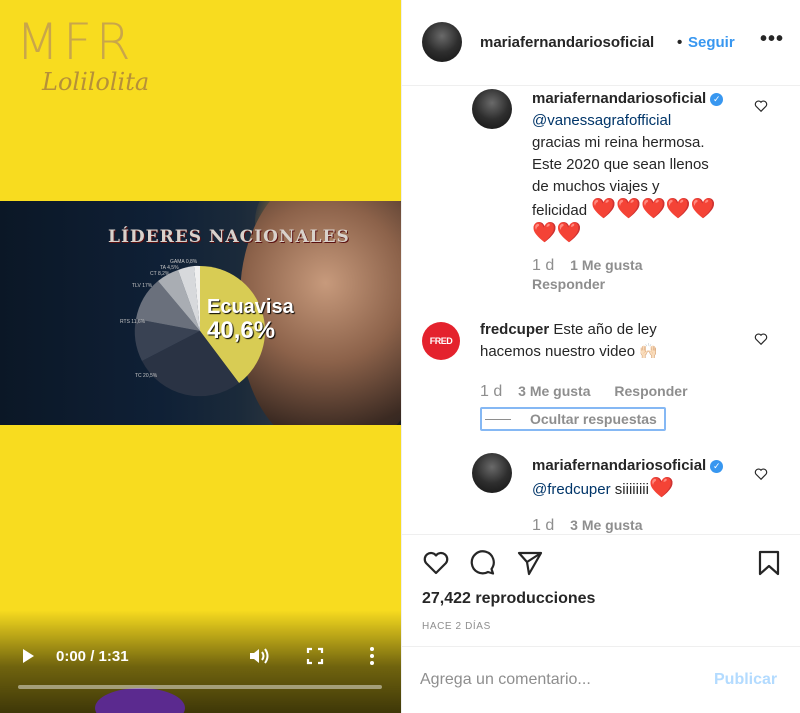  I want to click on post-actions: 27,422 reproducciones HACE 2 DÍAS, so click(601, 589).